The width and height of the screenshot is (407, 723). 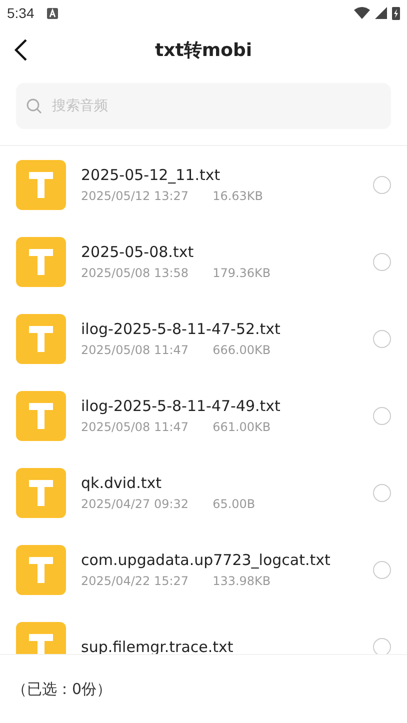 I want to click on file-size: 65.00B, so click(x=234, y=504).